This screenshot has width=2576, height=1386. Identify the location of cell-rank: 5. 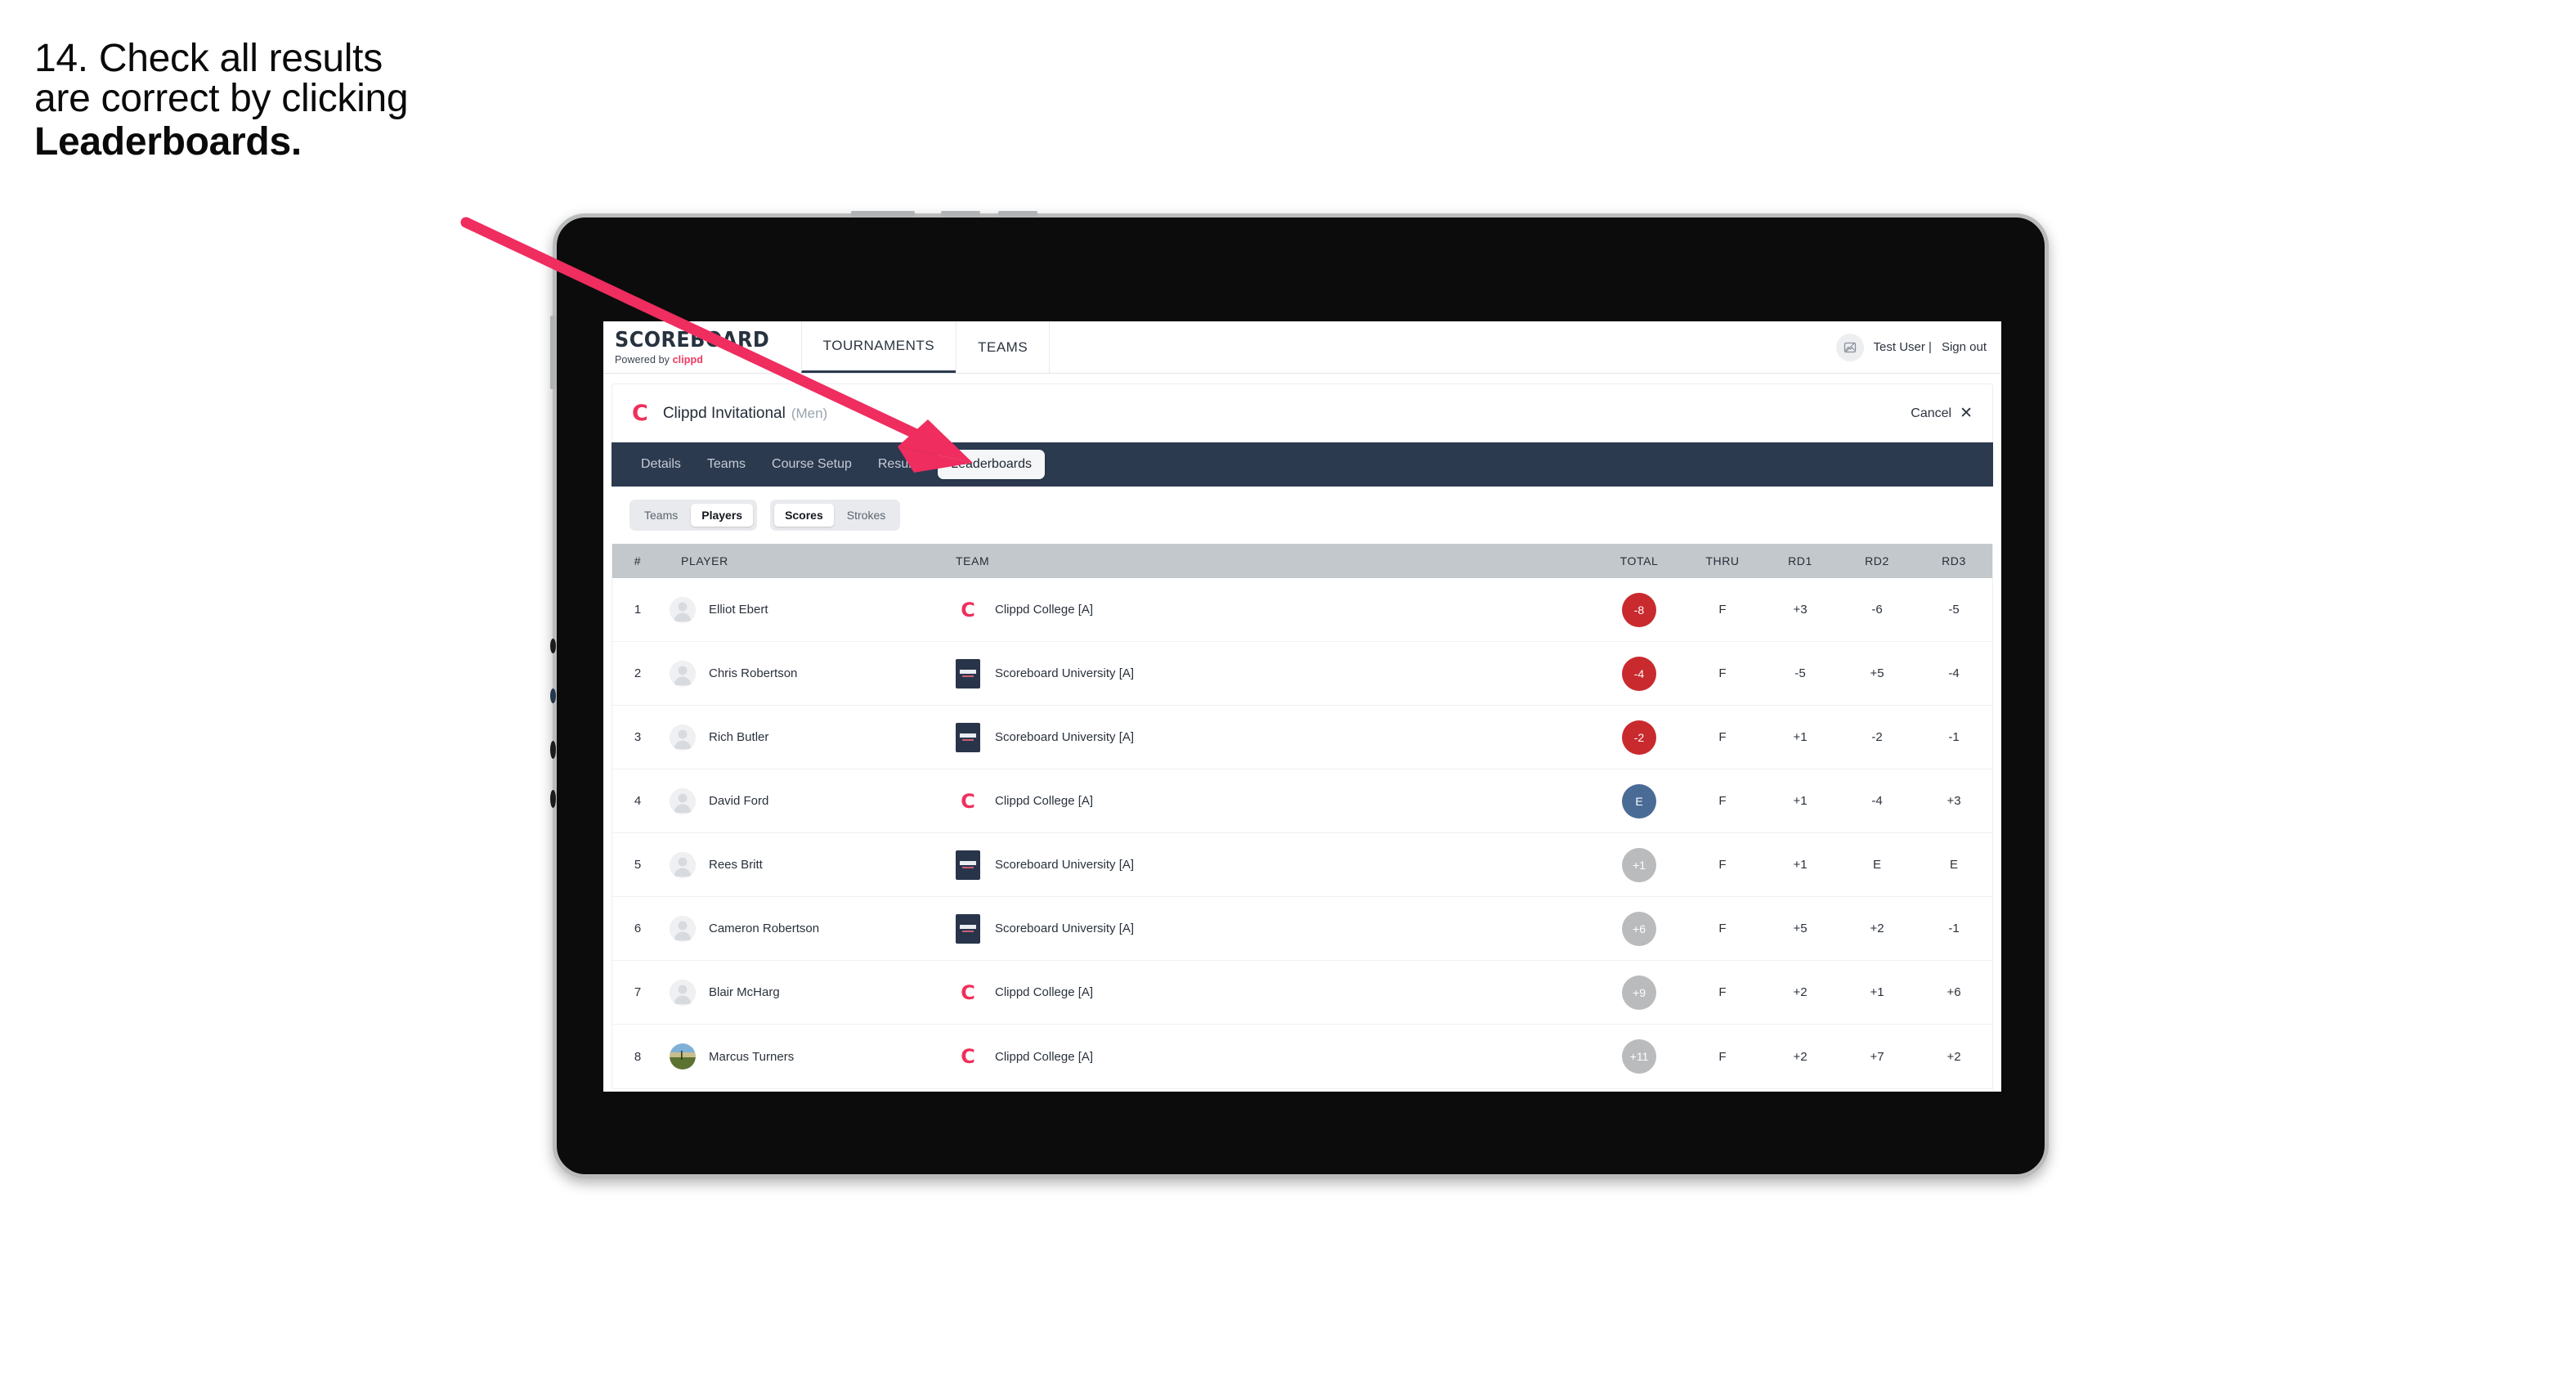
(638, 865).